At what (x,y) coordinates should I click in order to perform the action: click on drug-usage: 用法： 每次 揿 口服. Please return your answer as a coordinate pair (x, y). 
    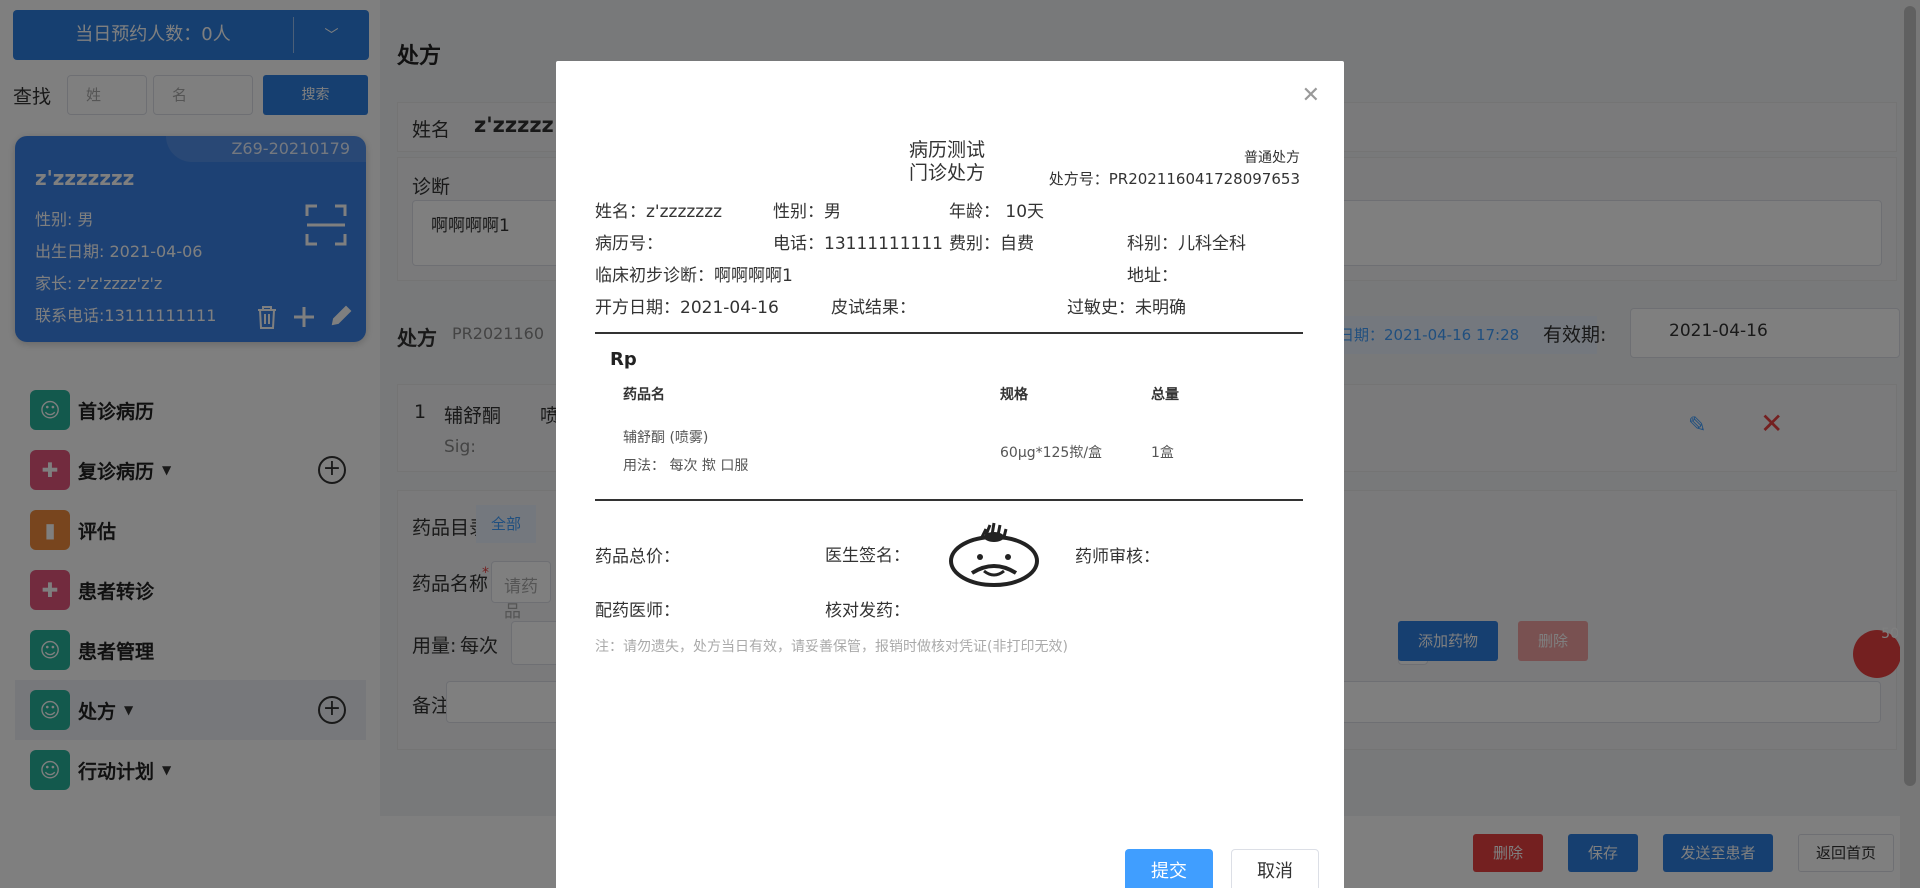
    Looking at the image, I should click on (686, 466).